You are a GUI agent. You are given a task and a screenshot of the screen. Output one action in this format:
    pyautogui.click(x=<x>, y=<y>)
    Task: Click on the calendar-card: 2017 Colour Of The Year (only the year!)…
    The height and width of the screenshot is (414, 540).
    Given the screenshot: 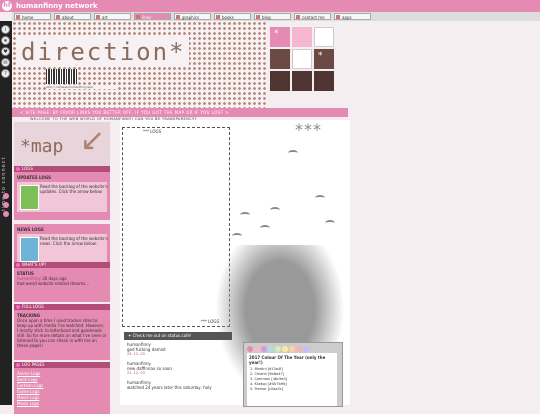 What is the action you would take?
    pyautogui.click(x=292, y=379)
    